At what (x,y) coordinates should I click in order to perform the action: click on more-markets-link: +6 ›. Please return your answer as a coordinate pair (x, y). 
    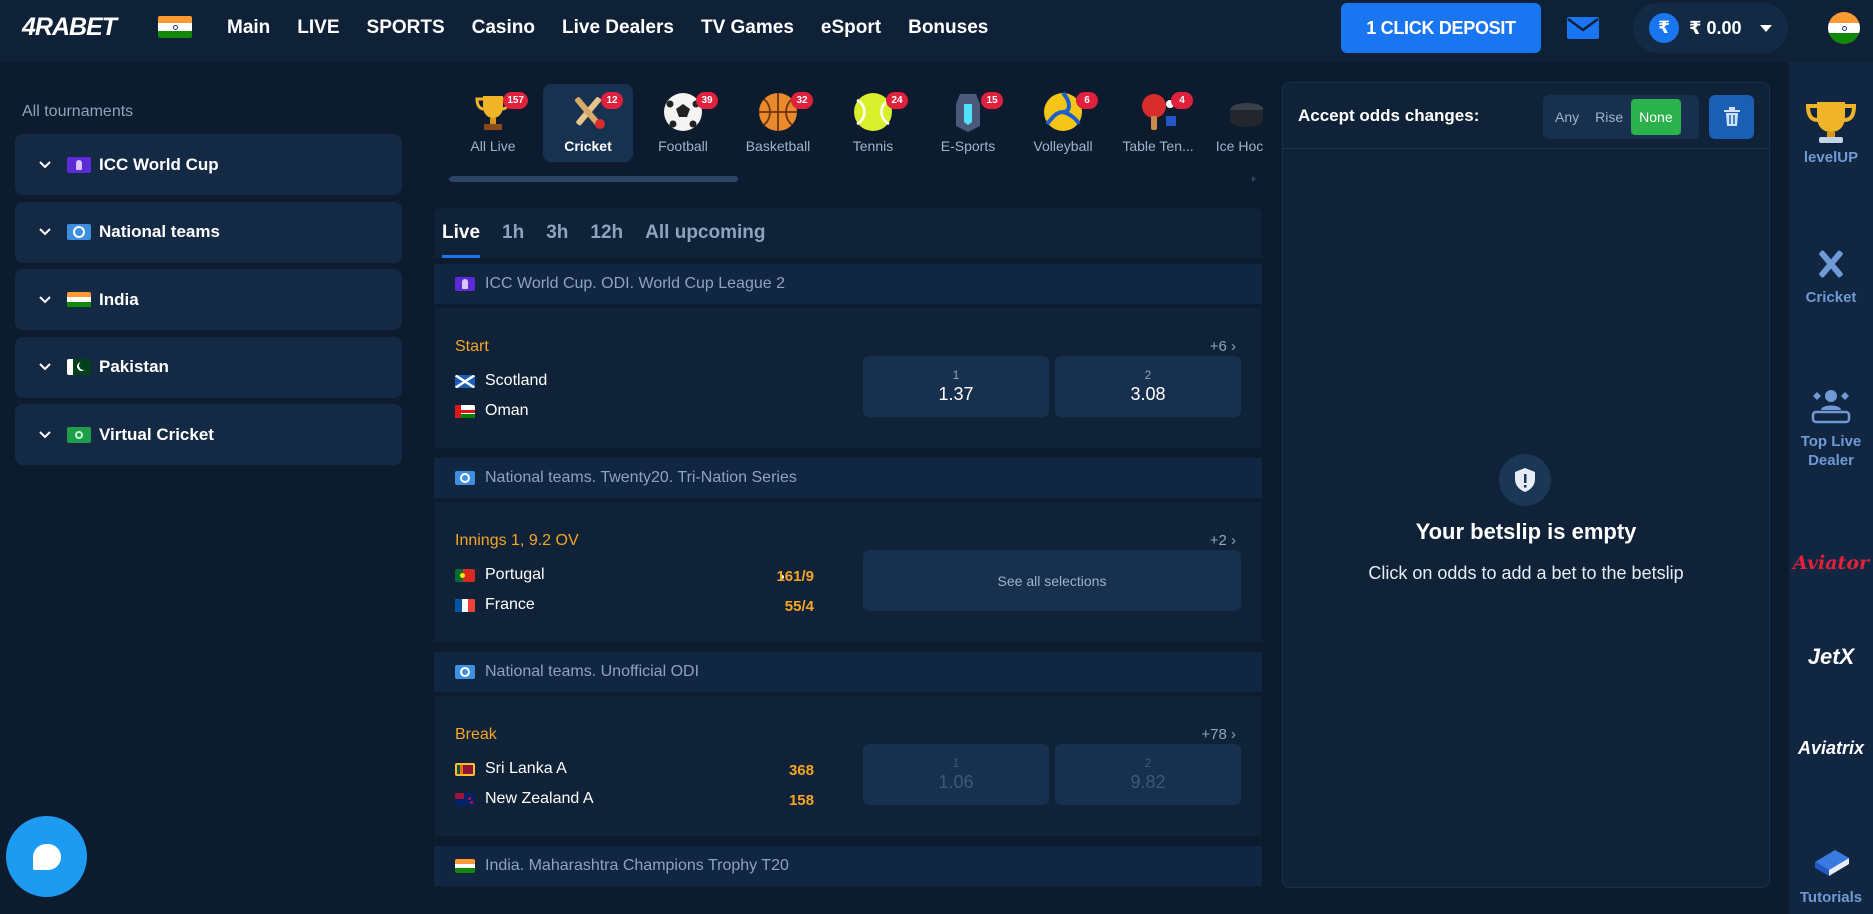
    Looking at the image, I should click on (1223, 346).